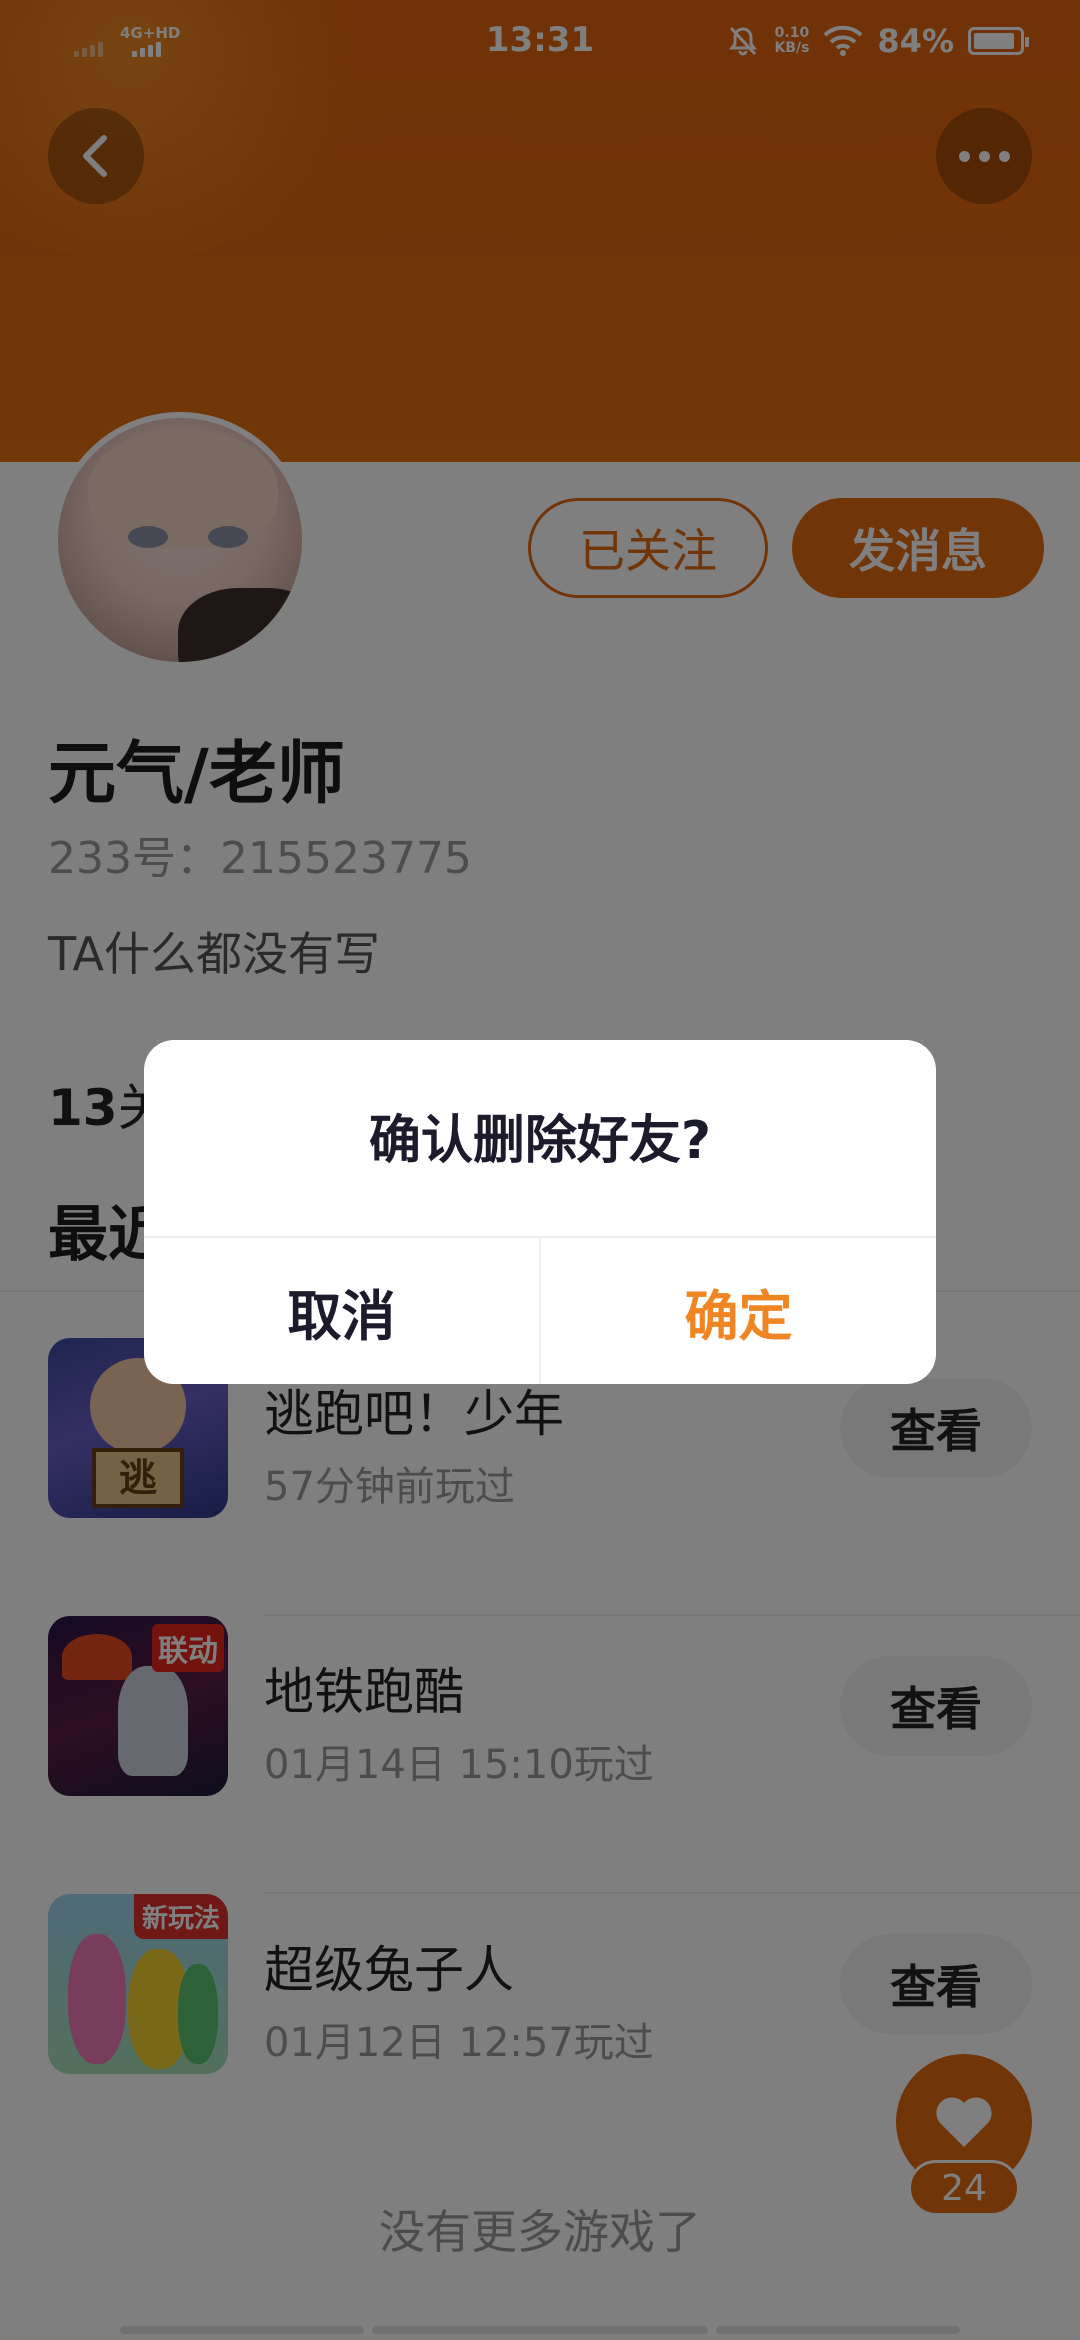  Describe the element at coordinates (540, 1212) in the screenshot. I see `confirm-delete-dialog: 确认删除好友? 取消 确定` at that location.